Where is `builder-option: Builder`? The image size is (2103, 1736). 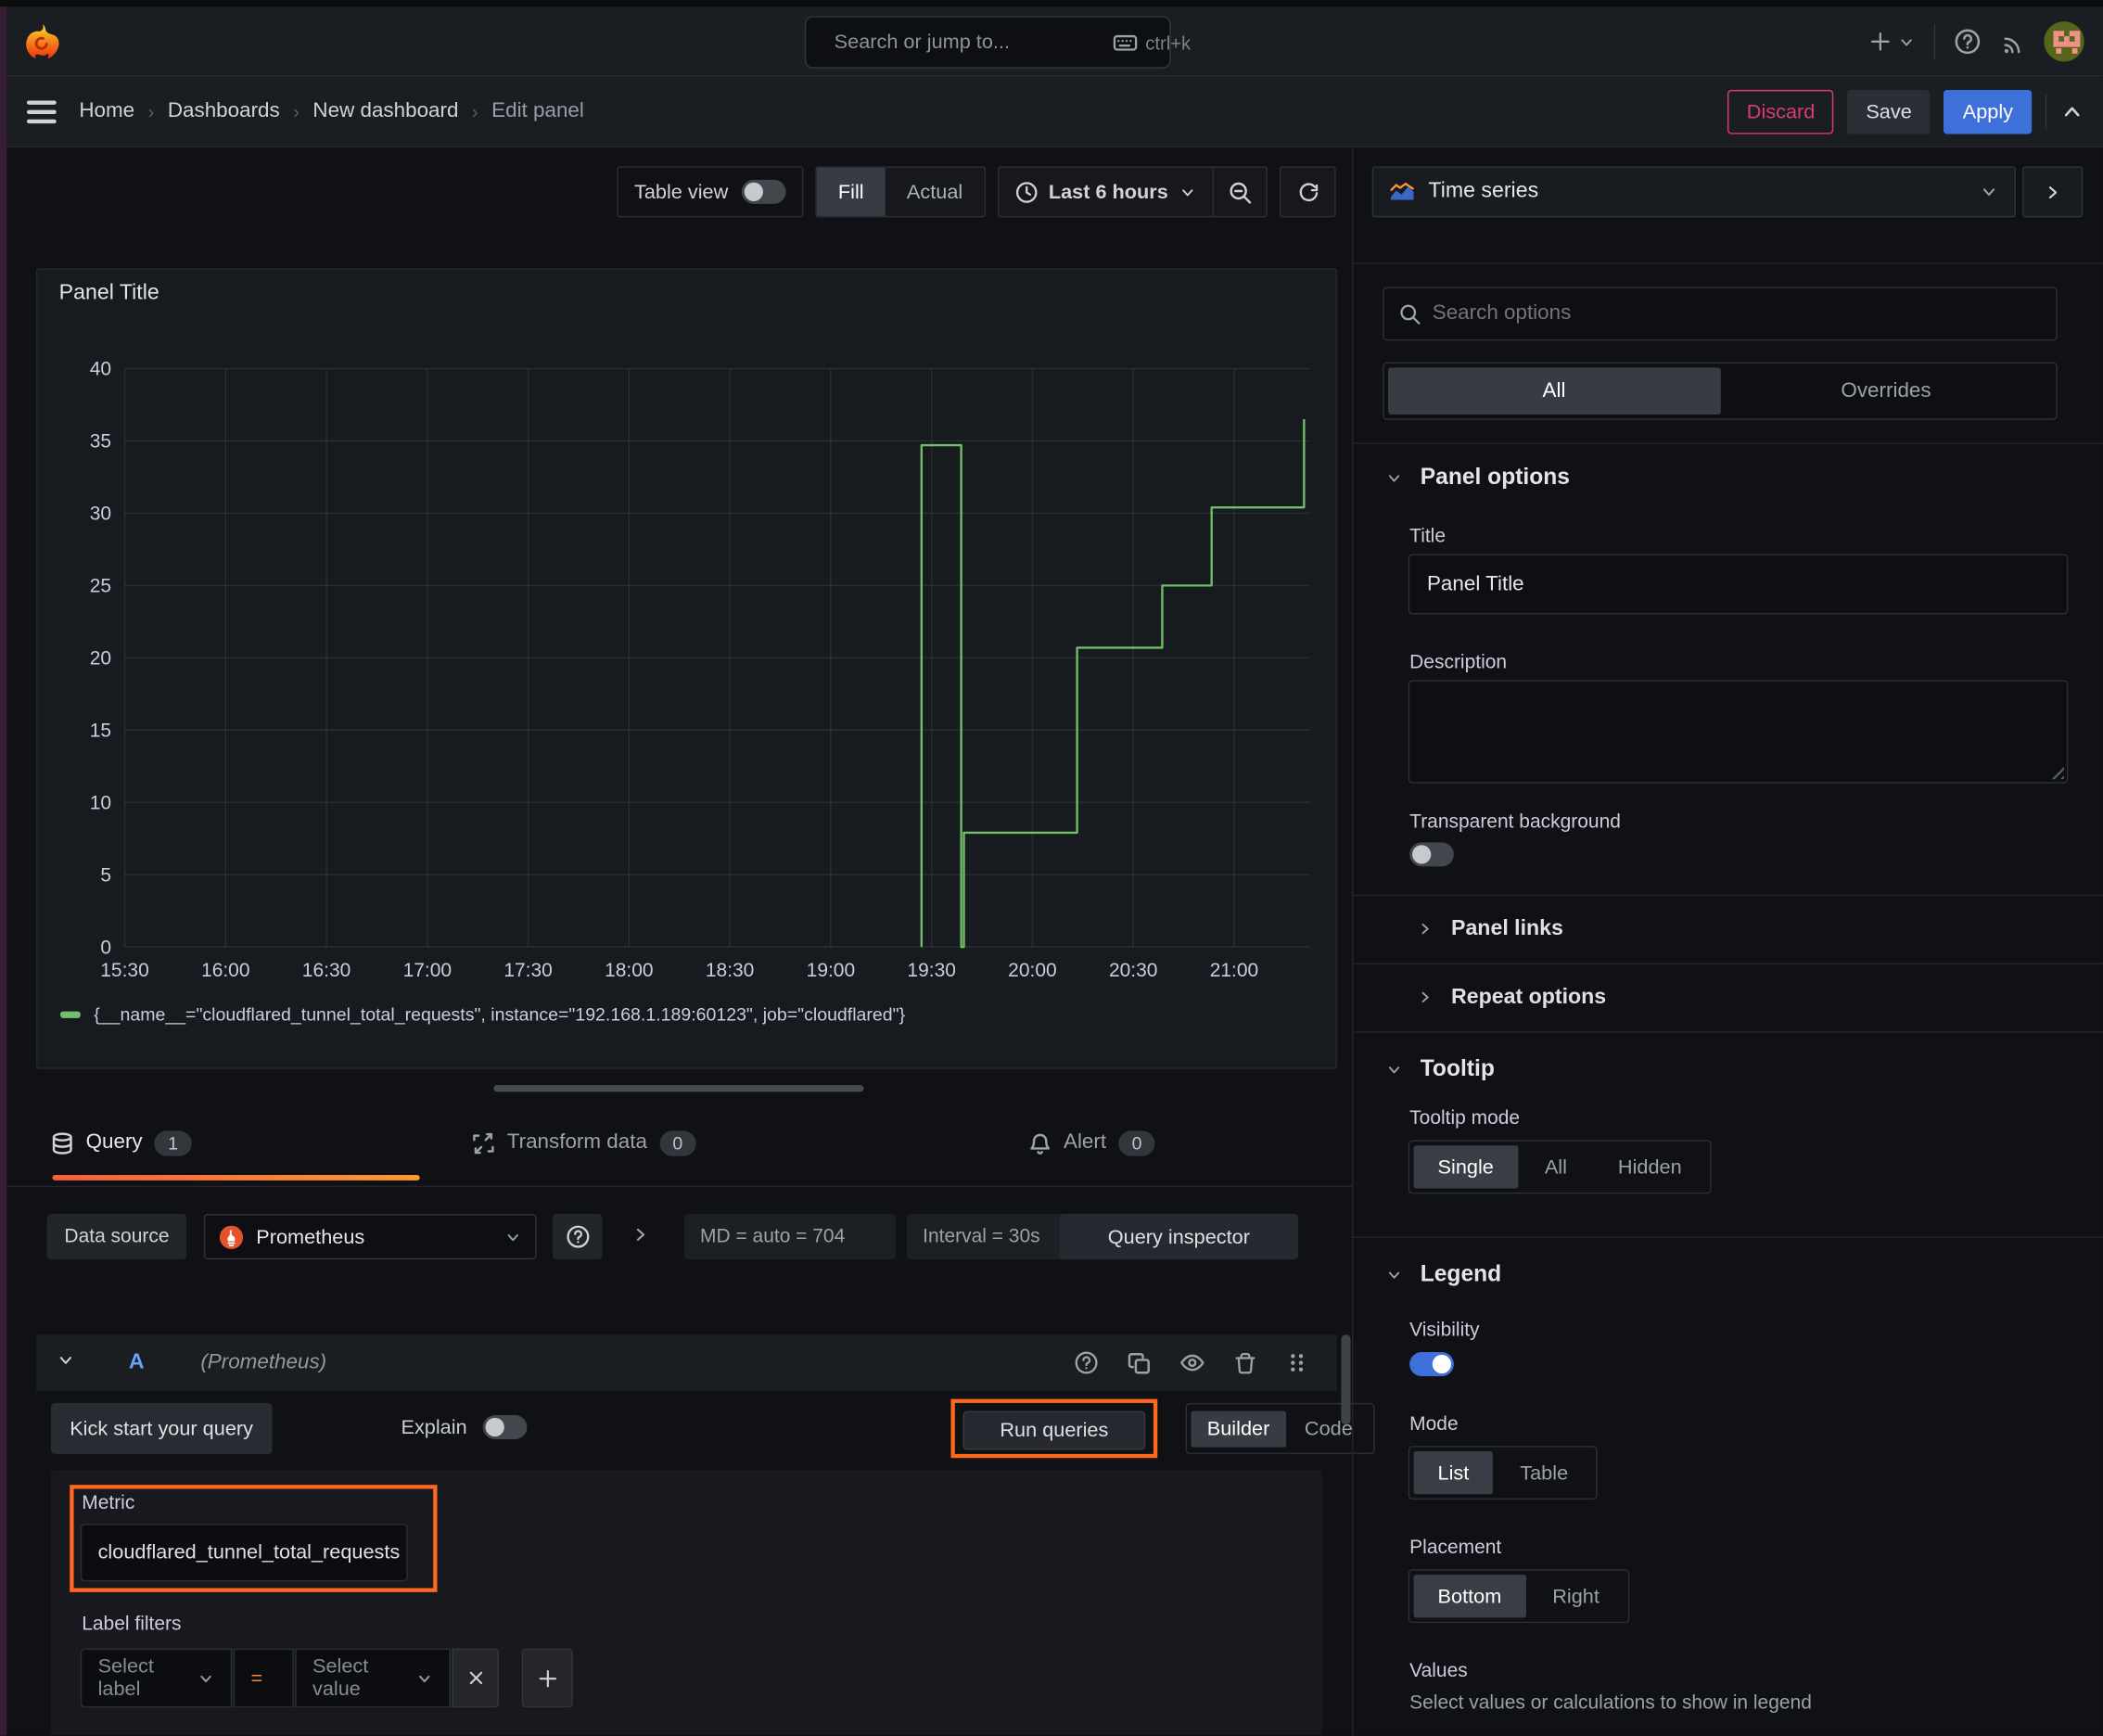 builder-option: Builder is located at coordinates (1238, 1428).